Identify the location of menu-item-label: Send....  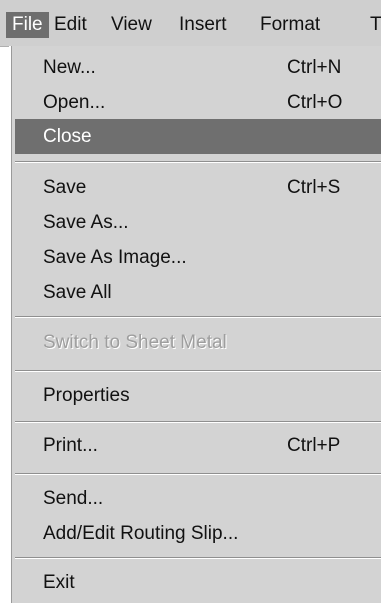
(73, 498).